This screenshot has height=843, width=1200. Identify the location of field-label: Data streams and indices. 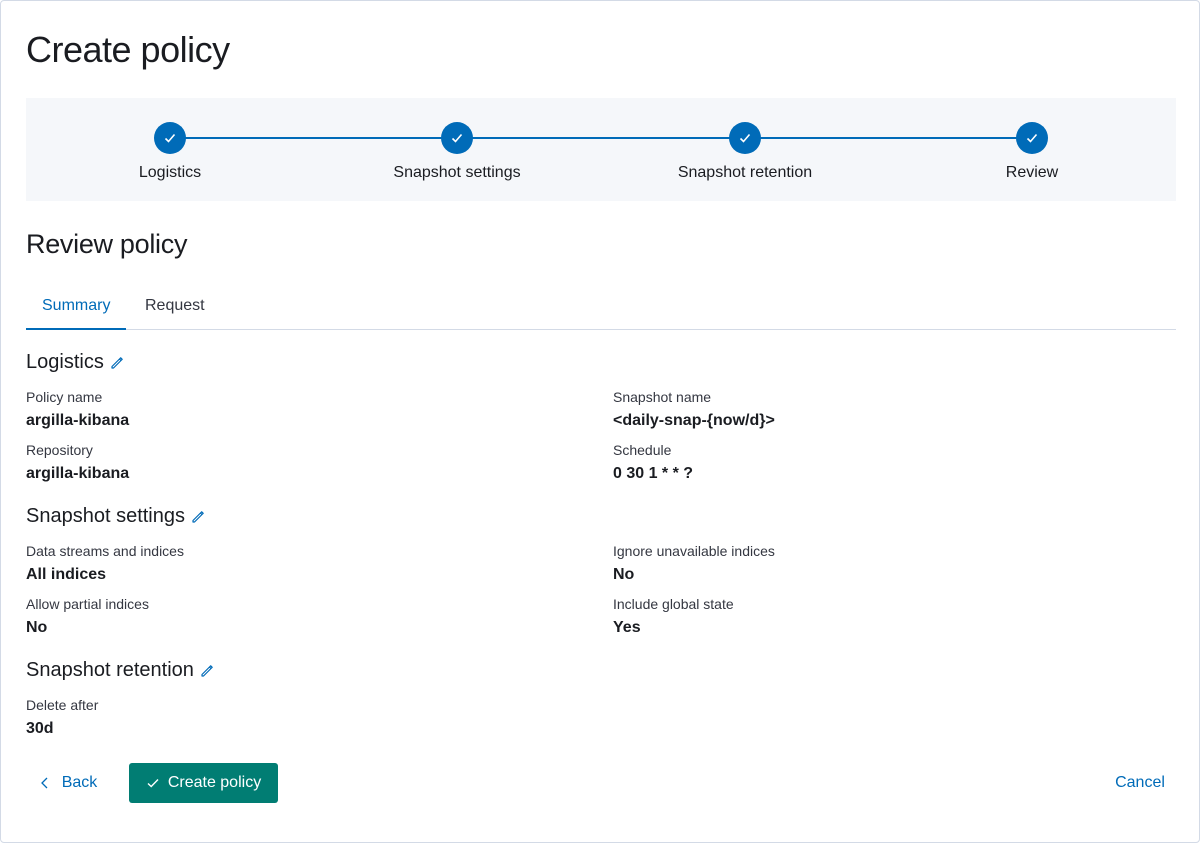
(105, 551).